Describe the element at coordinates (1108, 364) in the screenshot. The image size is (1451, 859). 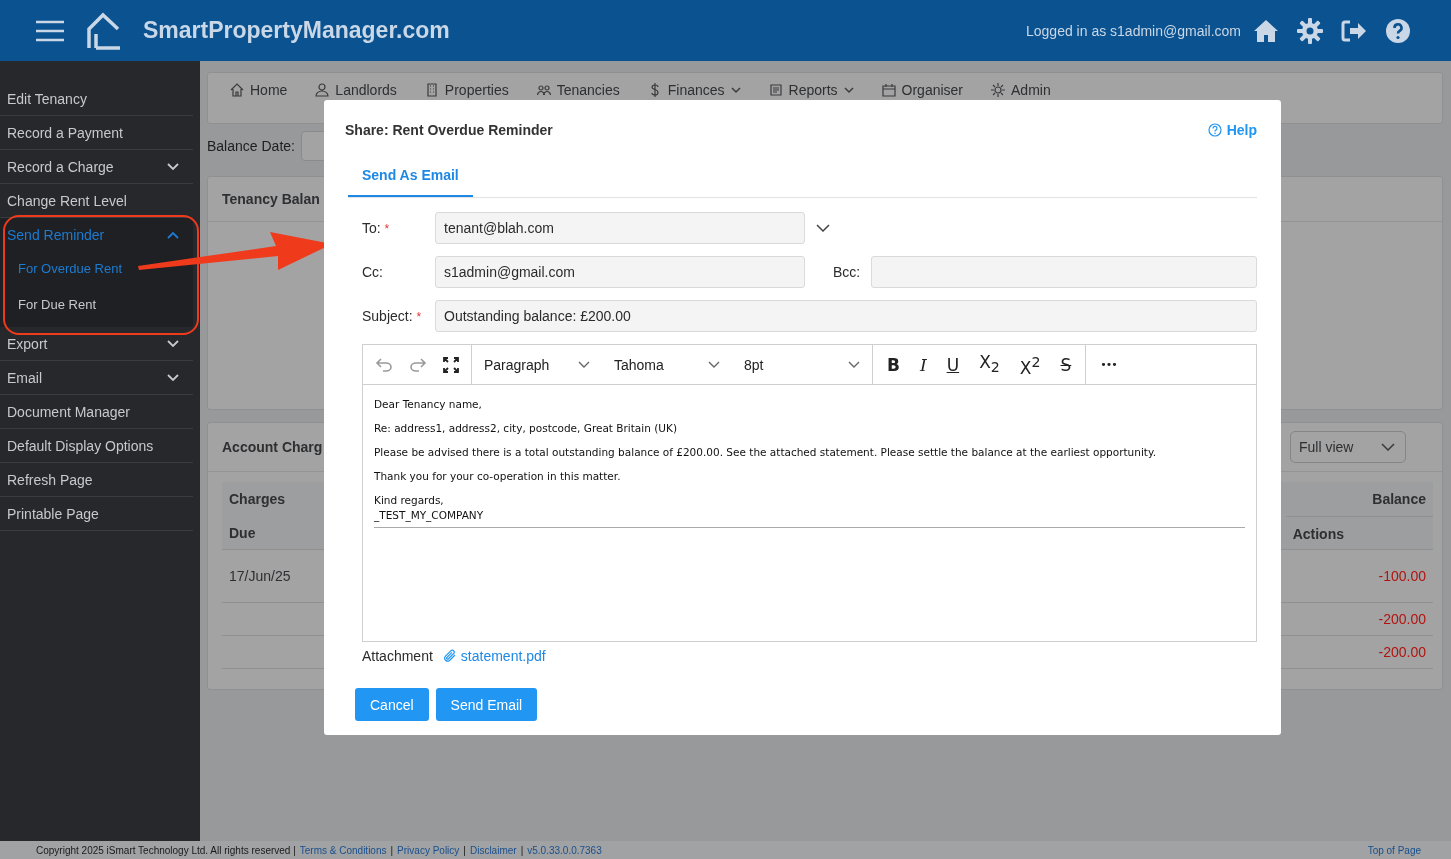
I see `more-button: •••` at that location.